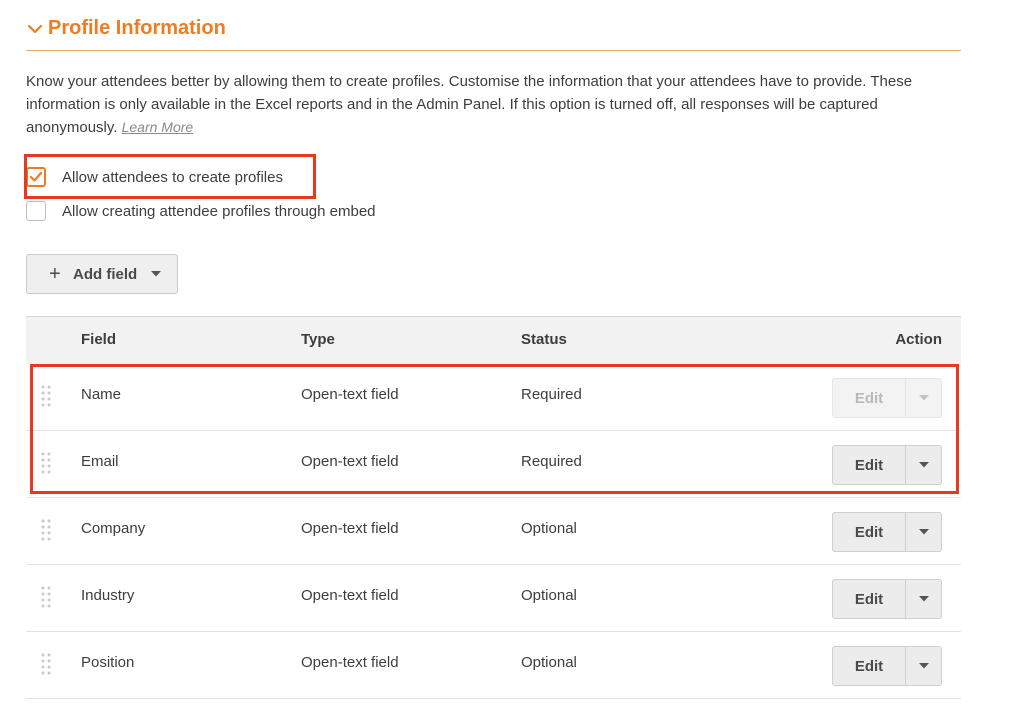 The width and height of the screenshot is (1021, 706). What do you see at coordinates (493, 665) in the screenshot?
I see `table-row: Position Open-text field Optional Edit` at bounding box center [493, 665].